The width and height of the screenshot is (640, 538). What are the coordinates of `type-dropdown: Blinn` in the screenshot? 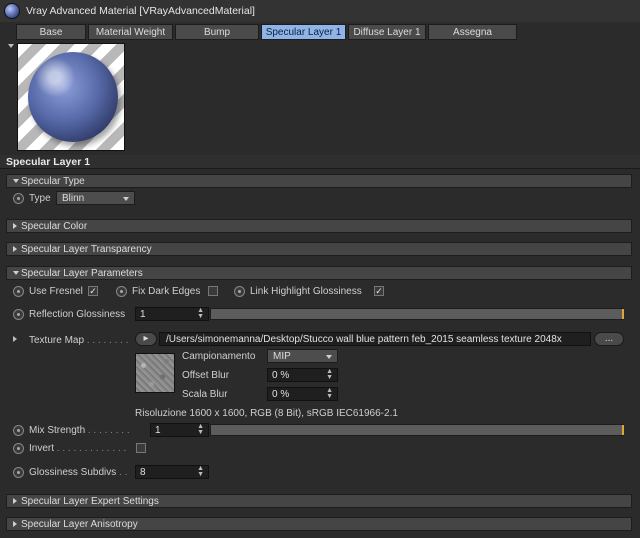 It's located at (95, 198).